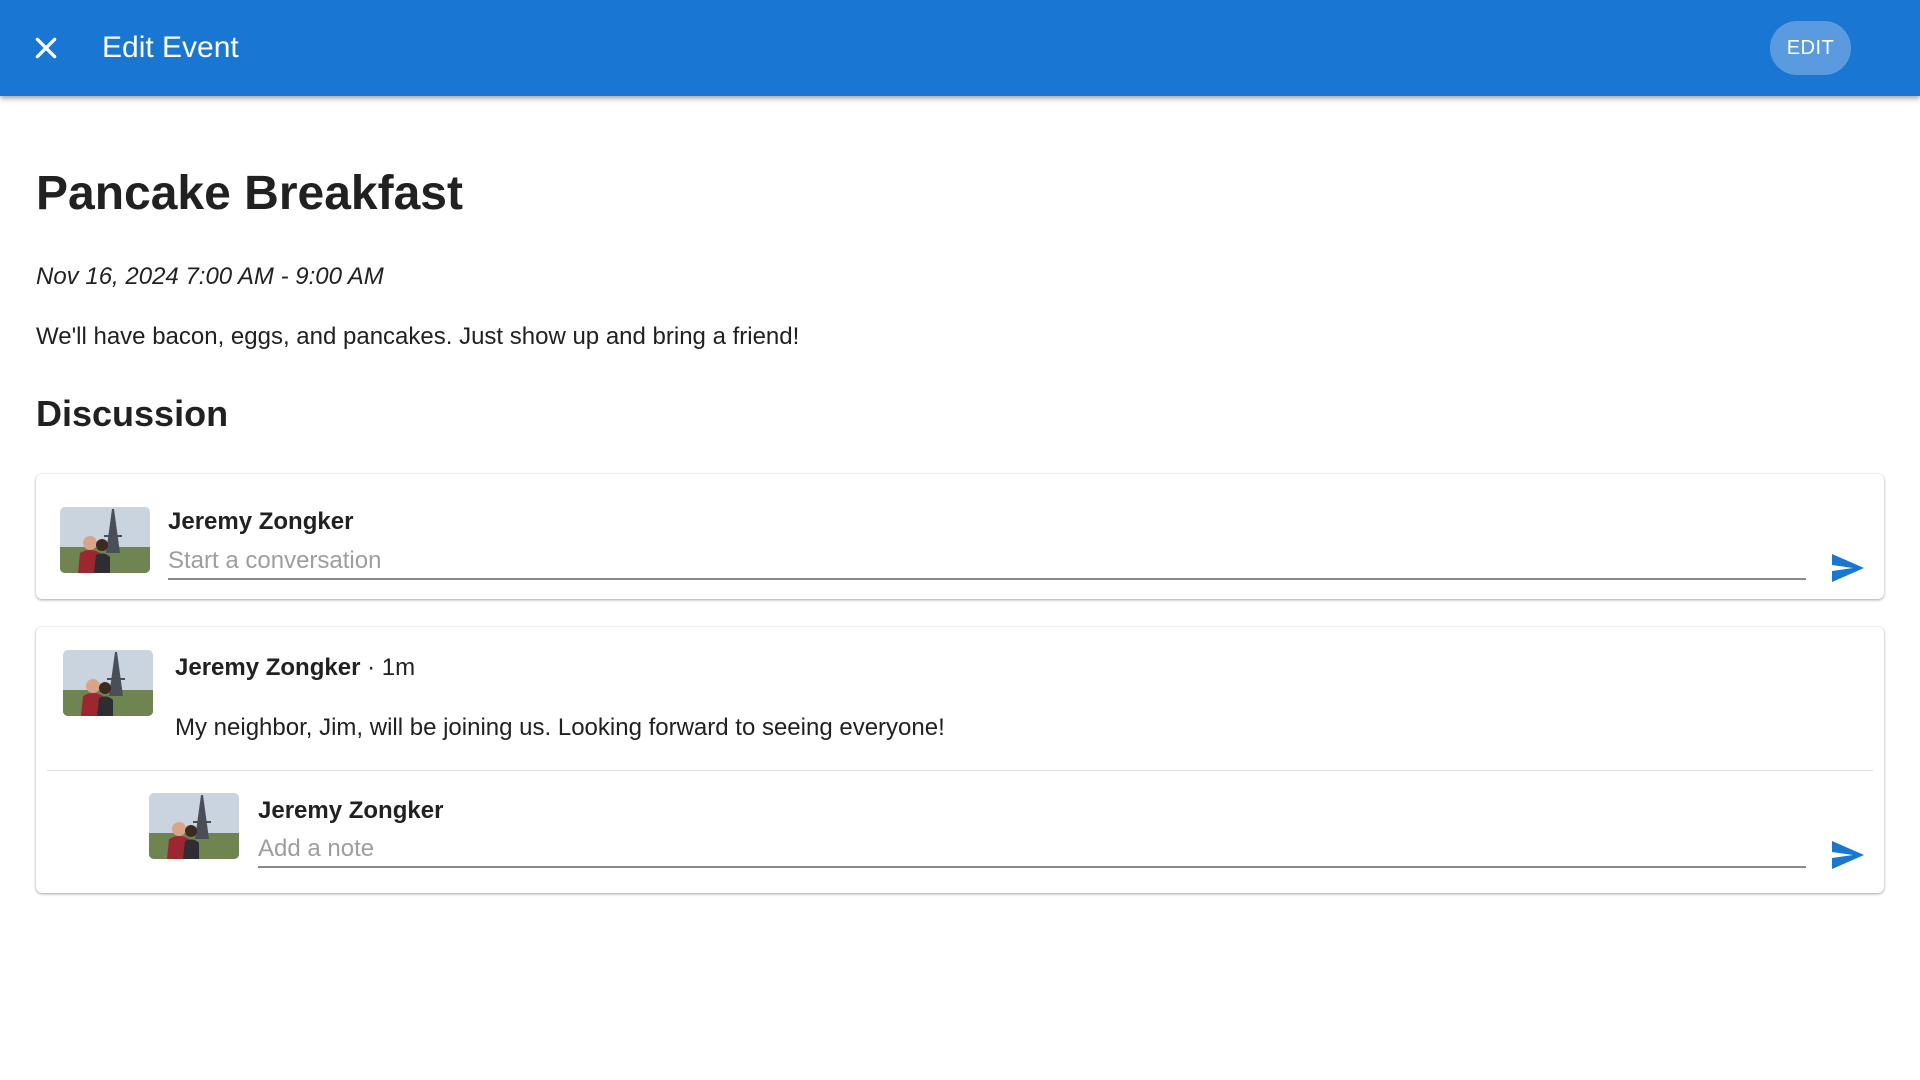 The width and height of the screenshot is (1920, 1080). Describe the element at coordinates (398, 667) in the screenshot. I see `comment-timestamp: 1m` at that location.